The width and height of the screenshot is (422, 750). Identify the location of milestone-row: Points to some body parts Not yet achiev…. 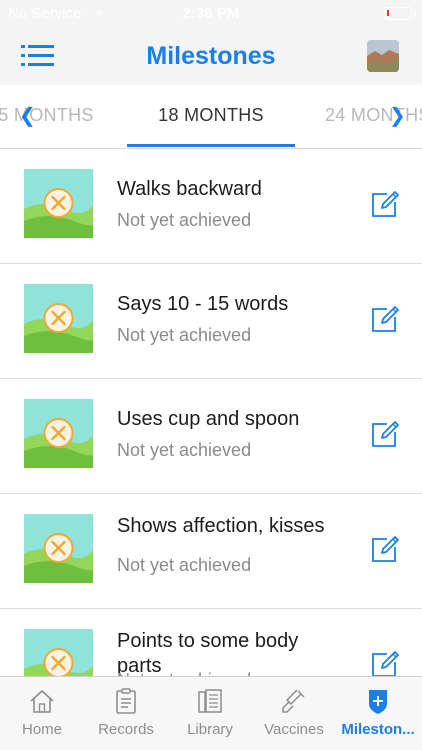
(211, 642).